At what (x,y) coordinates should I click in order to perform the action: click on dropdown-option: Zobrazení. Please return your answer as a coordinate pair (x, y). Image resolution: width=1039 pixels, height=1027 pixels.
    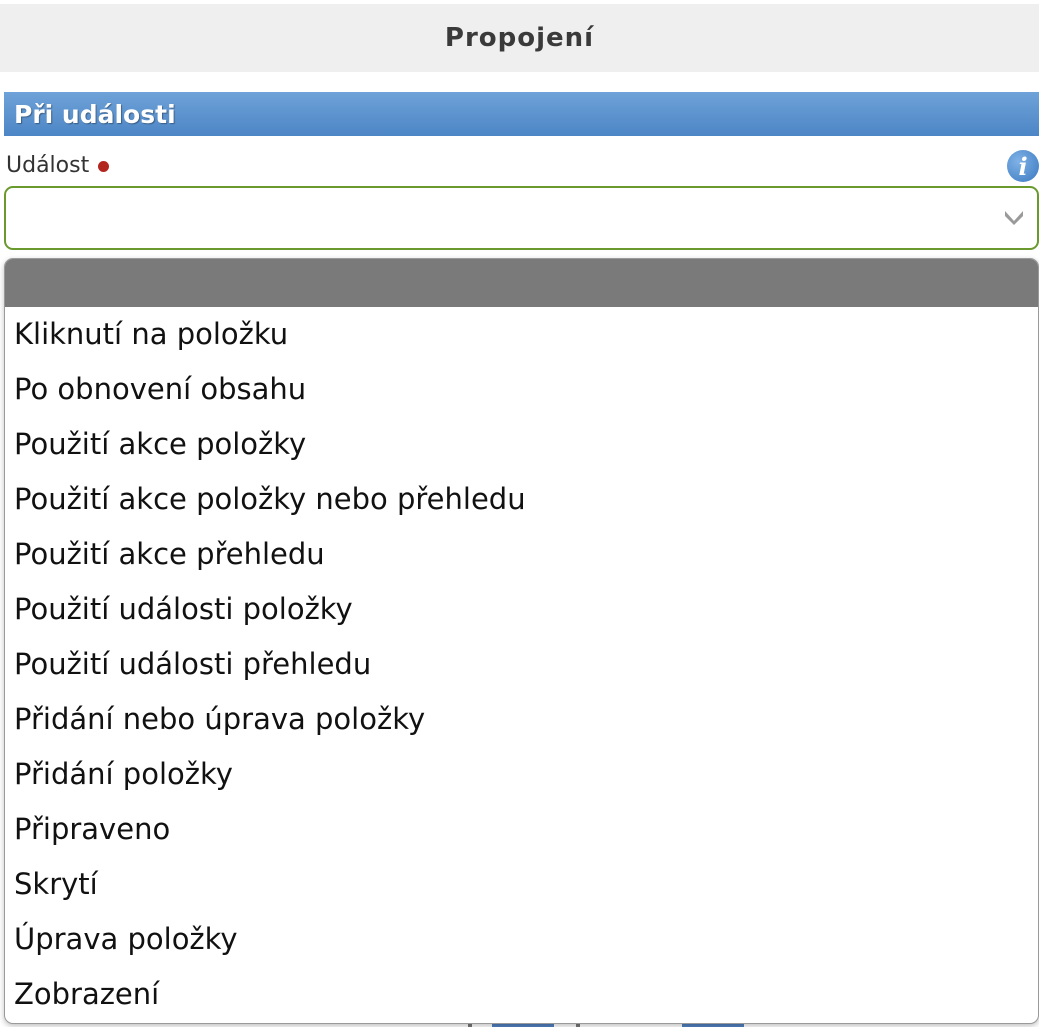
    Looking at the image, I should click on (521, 994).